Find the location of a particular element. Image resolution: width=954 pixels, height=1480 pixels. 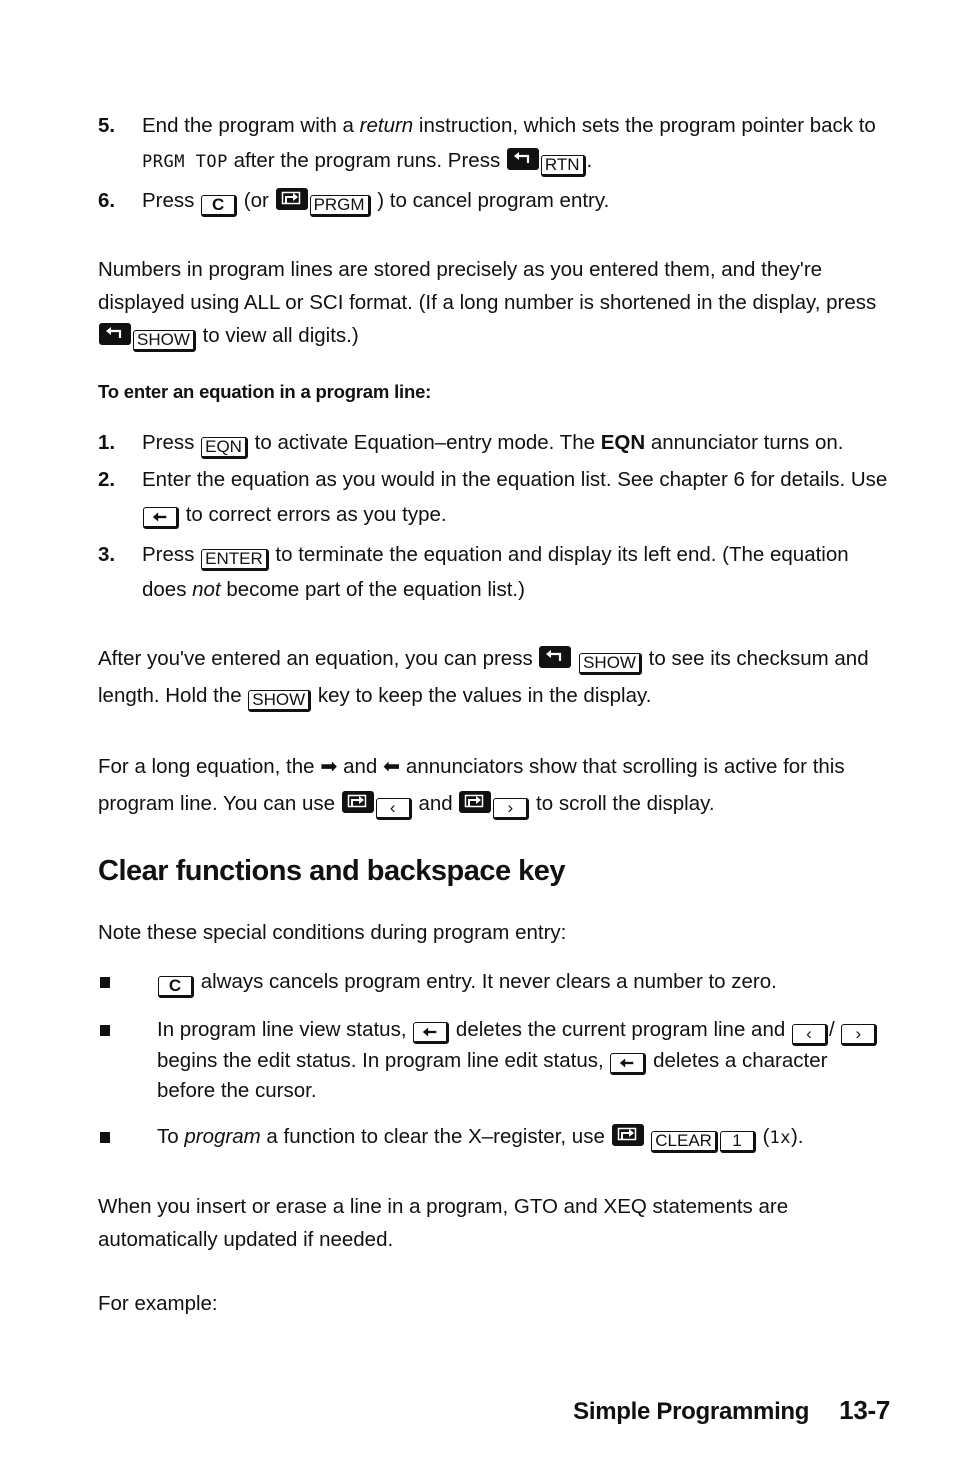

example-label: For example: is located at coordinates (158, 1303).